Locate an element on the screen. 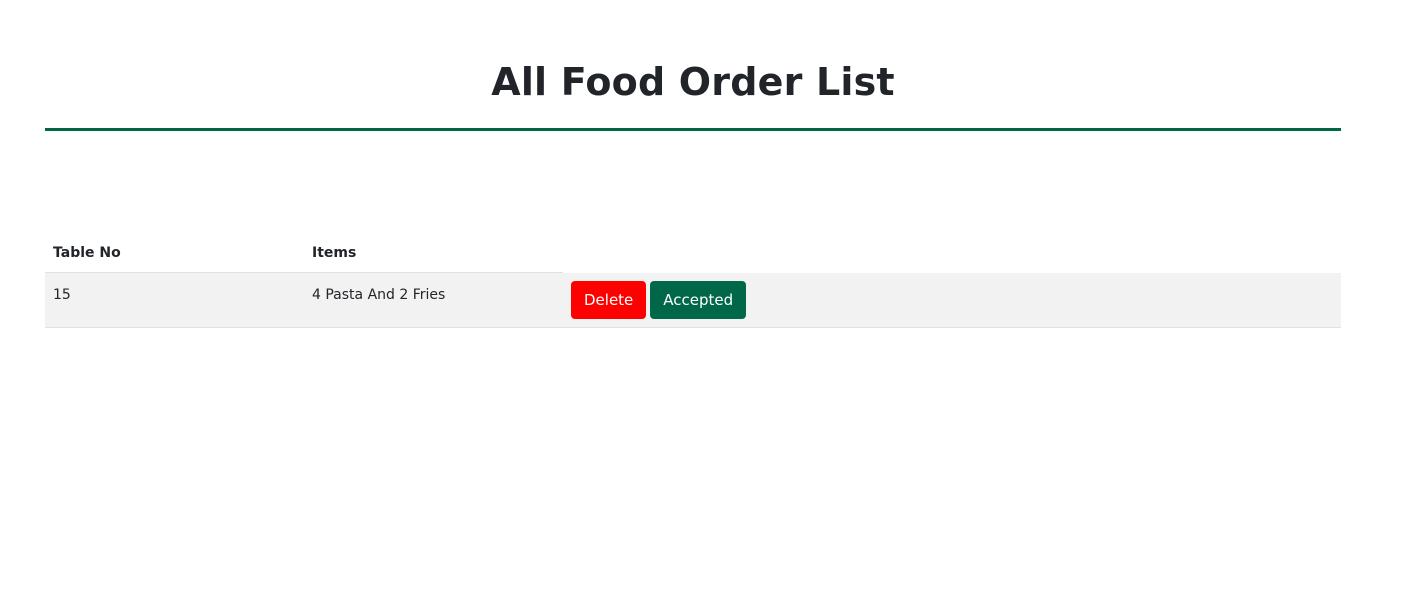 The width and height of the screenshot is (1404, 600). table-body: 15 4 Pasta And 2 Fries Delete Accepted is located at coordinates (693, 300).